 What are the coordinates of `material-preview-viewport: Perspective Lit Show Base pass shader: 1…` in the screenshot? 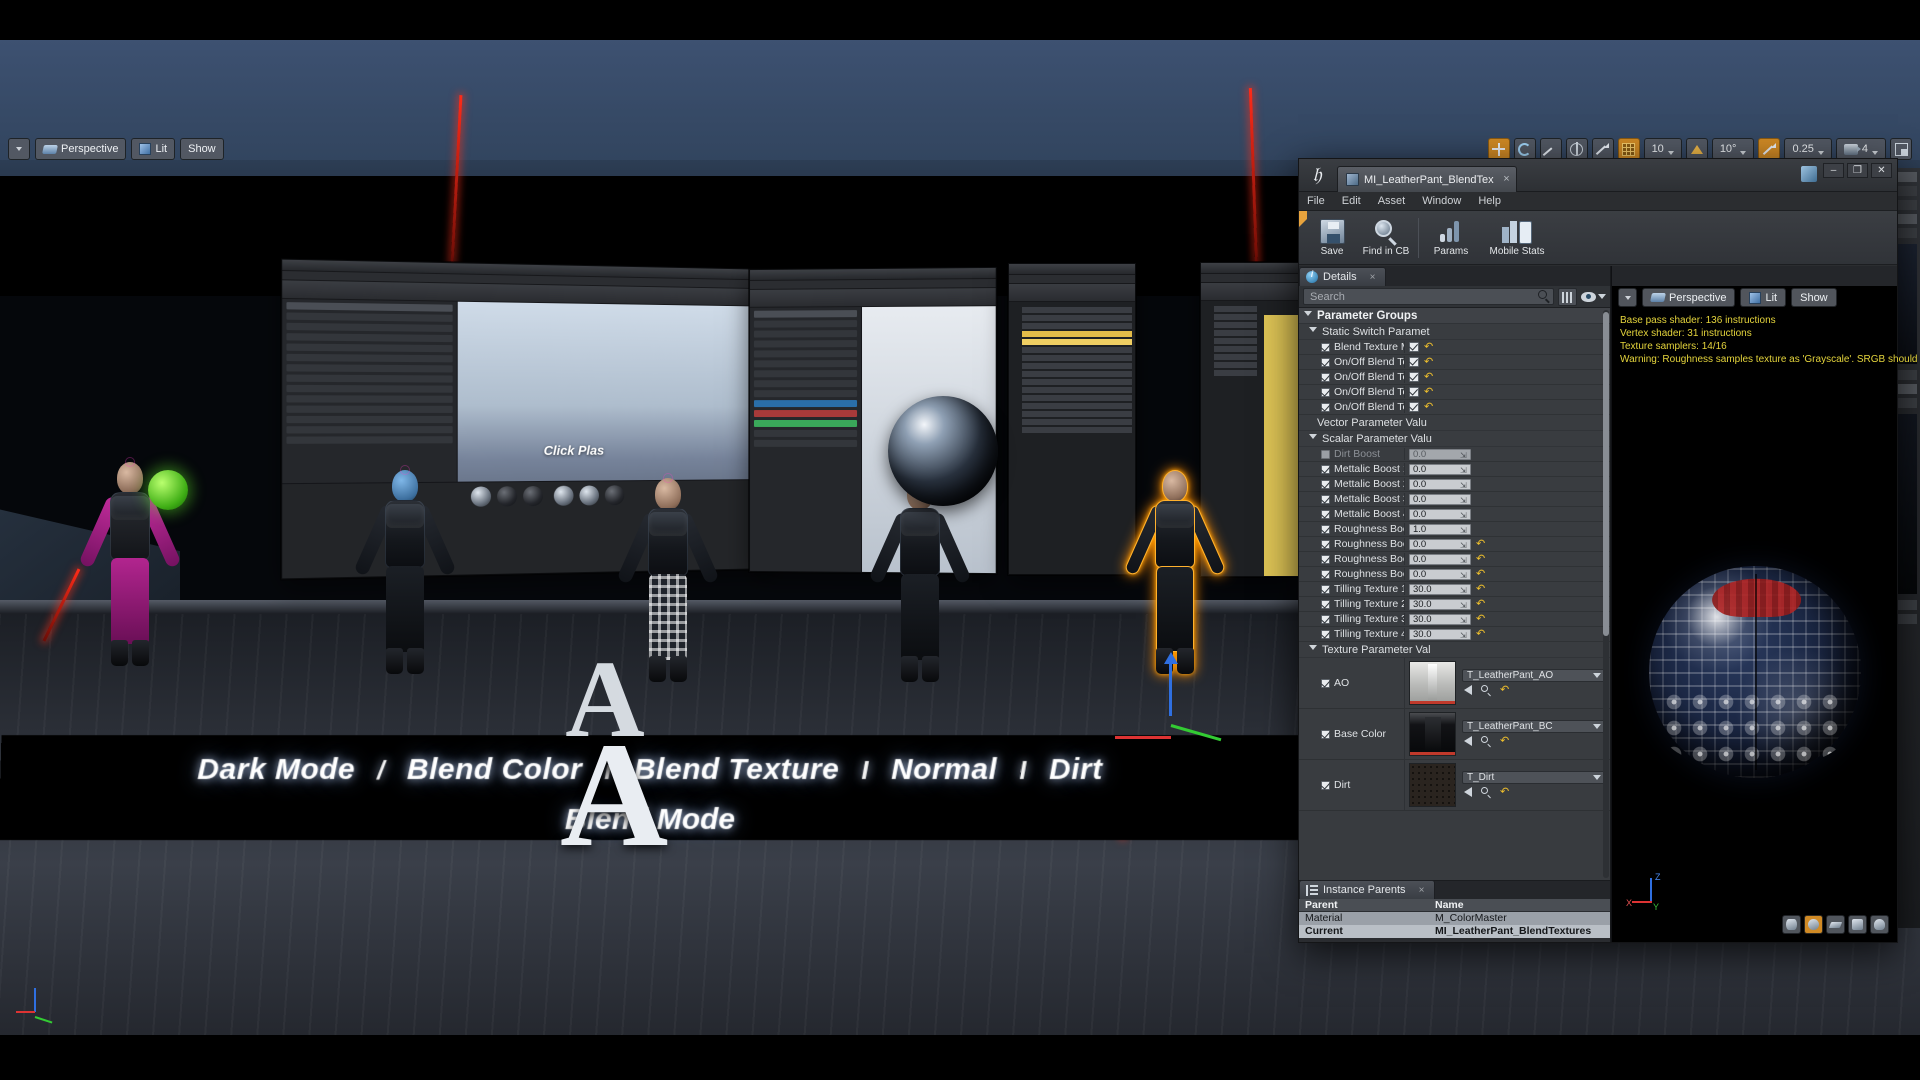 It's located at (1765, 604).